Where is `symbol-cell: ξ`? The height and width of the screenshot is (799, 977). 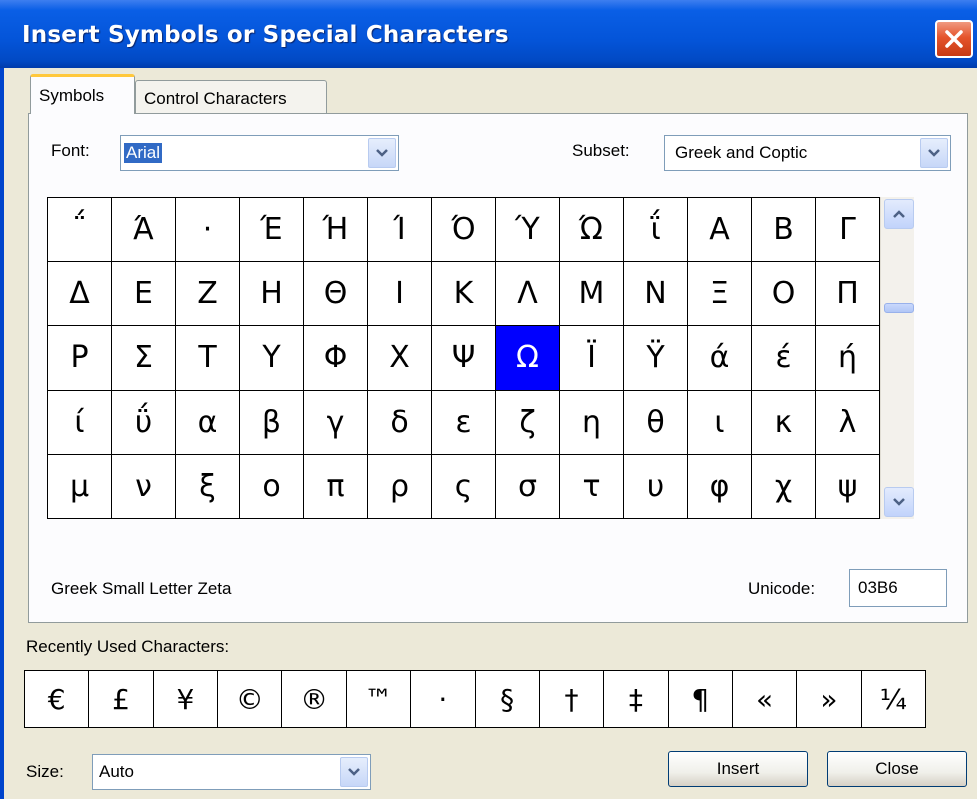
symbol-cell: ξ is located at coordinates (207, 486).